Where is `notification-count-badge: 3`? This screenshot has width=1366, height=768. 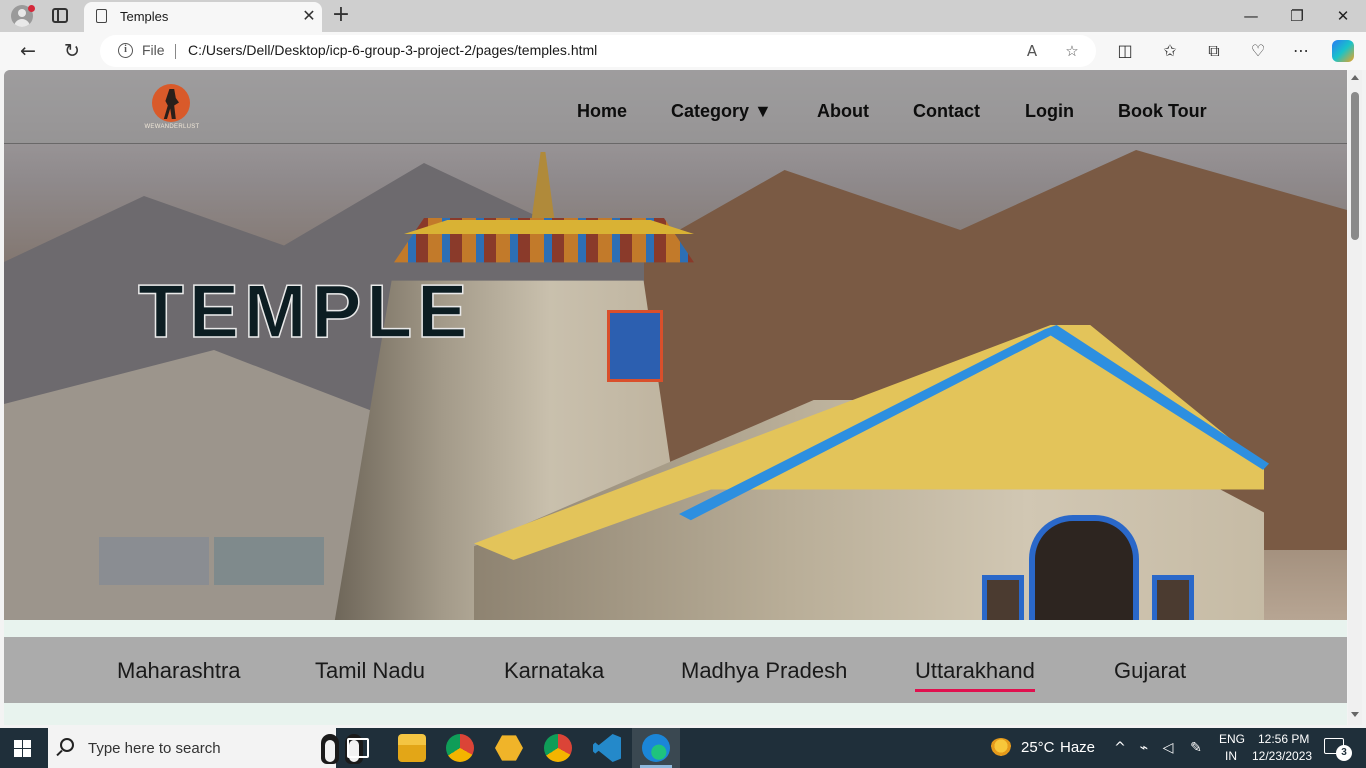 notification-count-badge: 3 is located at coordinates (1344, 753).